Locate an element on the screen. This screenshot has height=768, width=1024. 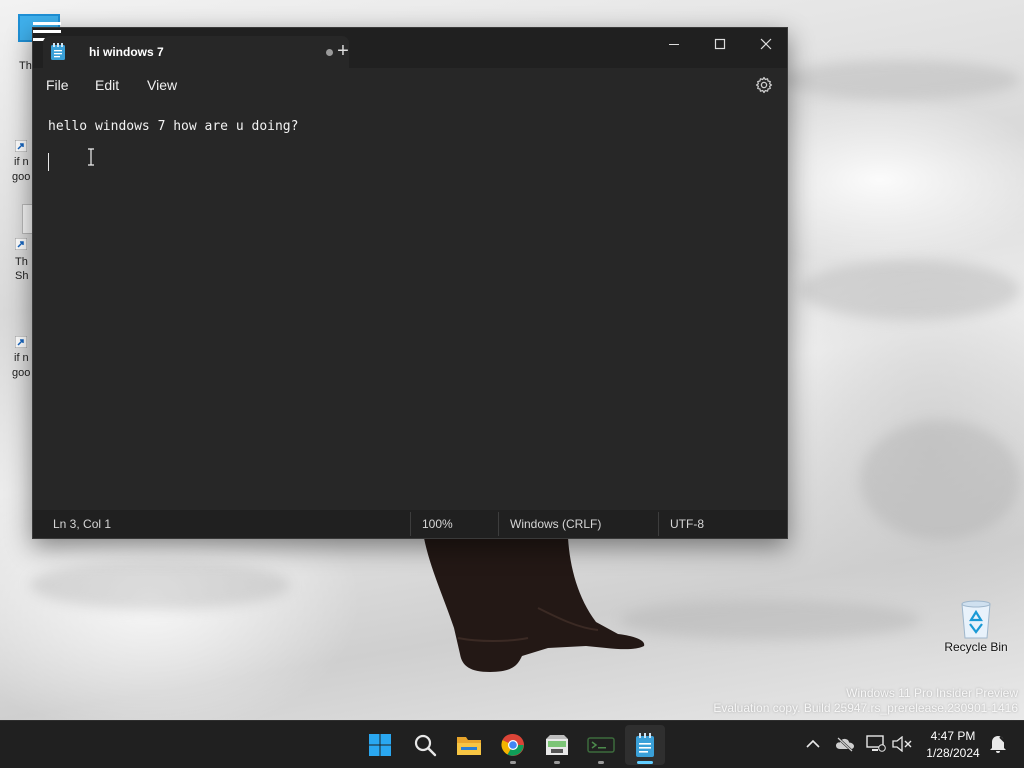
status-encoding: UTF-8 is located at coordinates (687, 524).